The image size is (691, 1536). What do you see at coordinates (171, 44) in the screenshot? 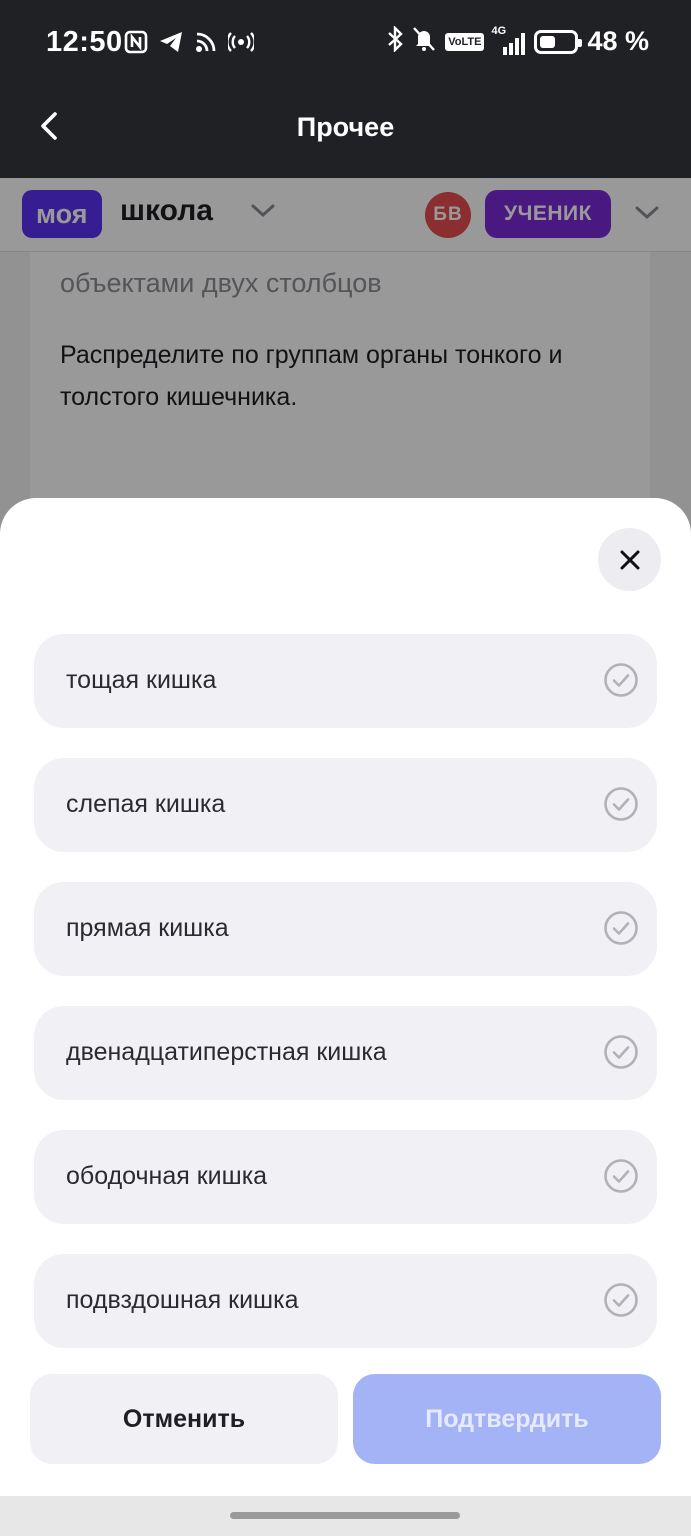
I see `telegram-icon` at bounding box center [171, 44].